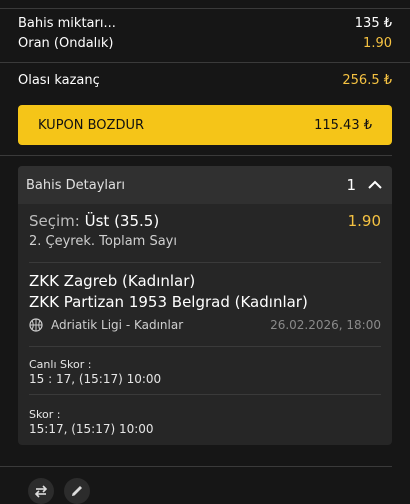 The height and width of the screenshot is (504, 410). What do you see at coordinates (205, 80) in the screenshot?
I see `potential-win-row: Olası kazanç 256.5 ₺` at bounding box center [205, 80].